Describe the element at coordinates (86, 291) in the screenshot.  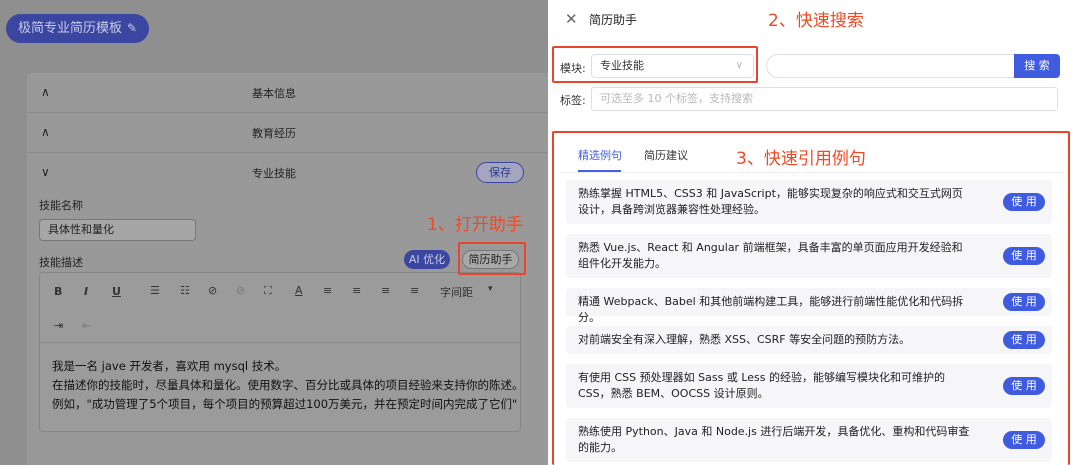
I see `italic-button: I` at that location.